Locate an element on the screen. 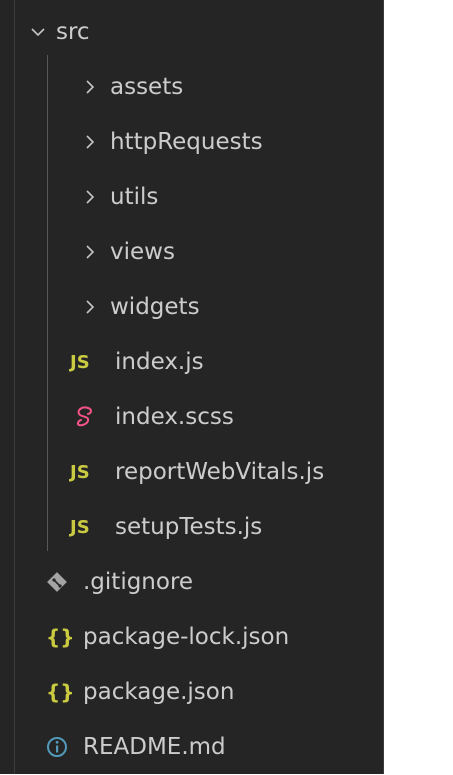 The height and width of the screenshot is (775, 453). file-package-json: {} package.json is located at coordinates (192, 692).